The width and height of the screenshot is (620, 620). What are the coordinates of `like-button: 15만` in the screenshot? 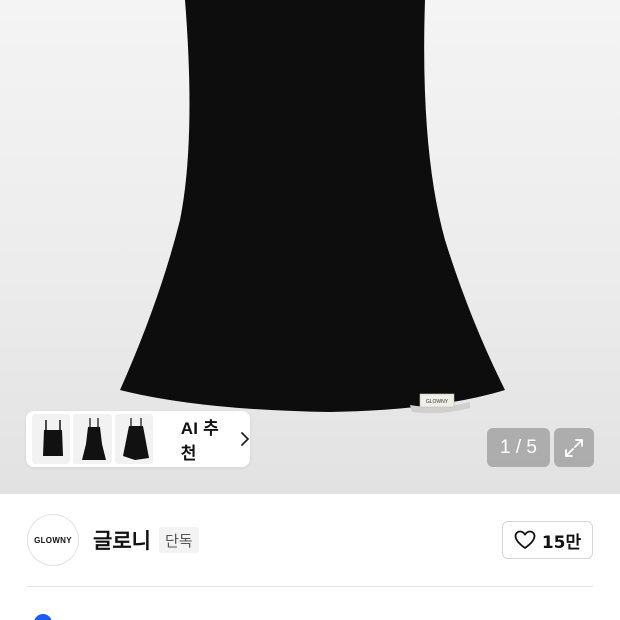 It's located at (547, 540).